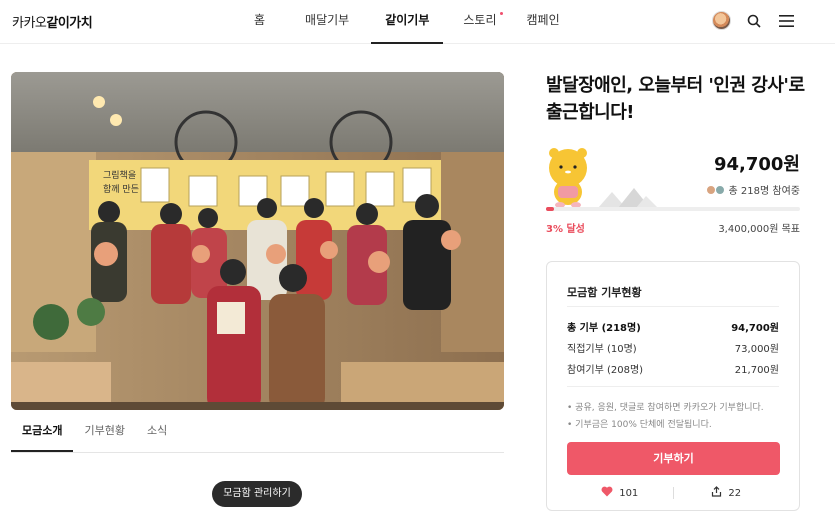 The width and height of the screenshot is (835, 517). Describe the element at coordinates (69, 23) in the screenshot. I see `logo-bold: 같이가치` at that location.